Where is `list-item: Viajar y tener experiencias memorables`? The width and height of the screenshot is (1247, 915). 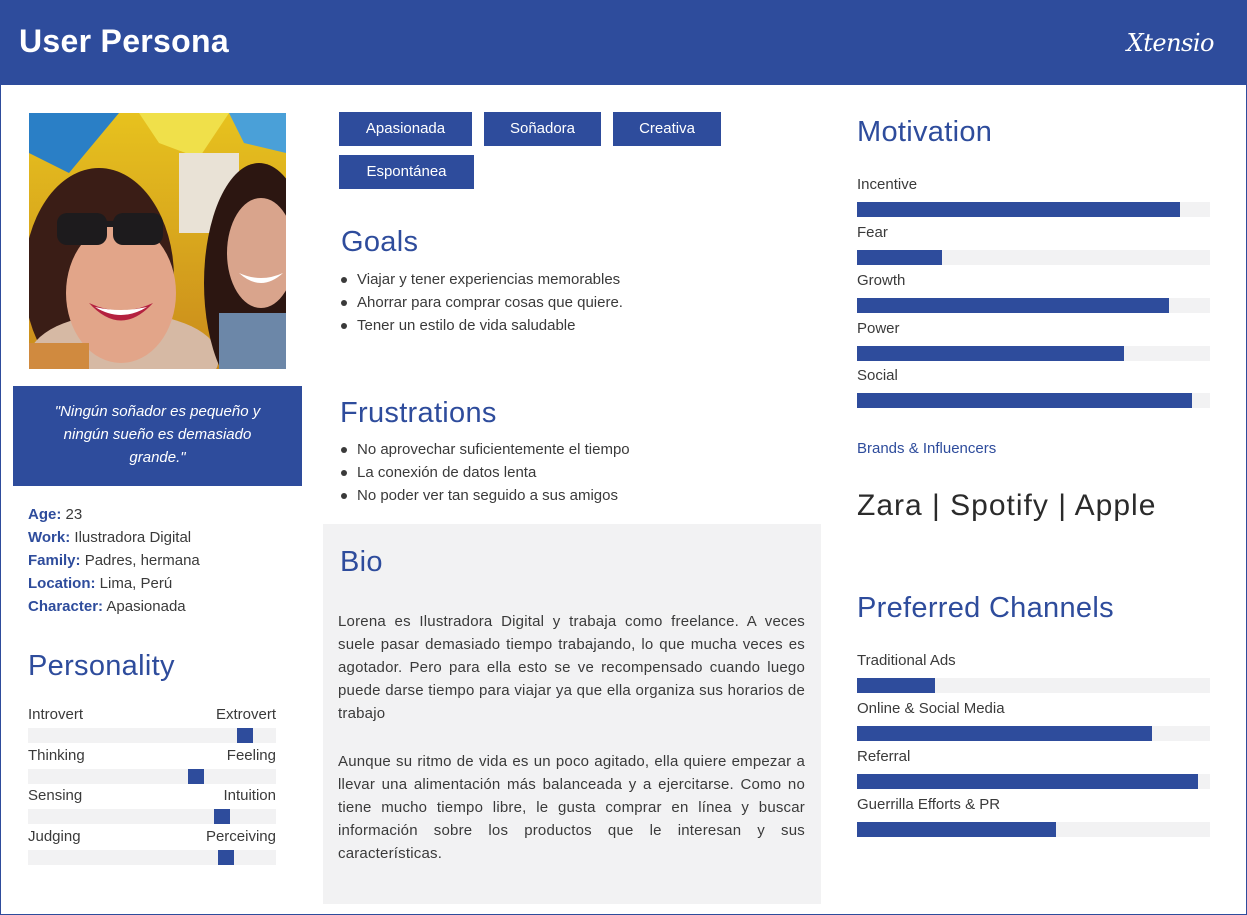 list-item: Viajar y tener experiencias memorables is located at coordinates (482, 279).